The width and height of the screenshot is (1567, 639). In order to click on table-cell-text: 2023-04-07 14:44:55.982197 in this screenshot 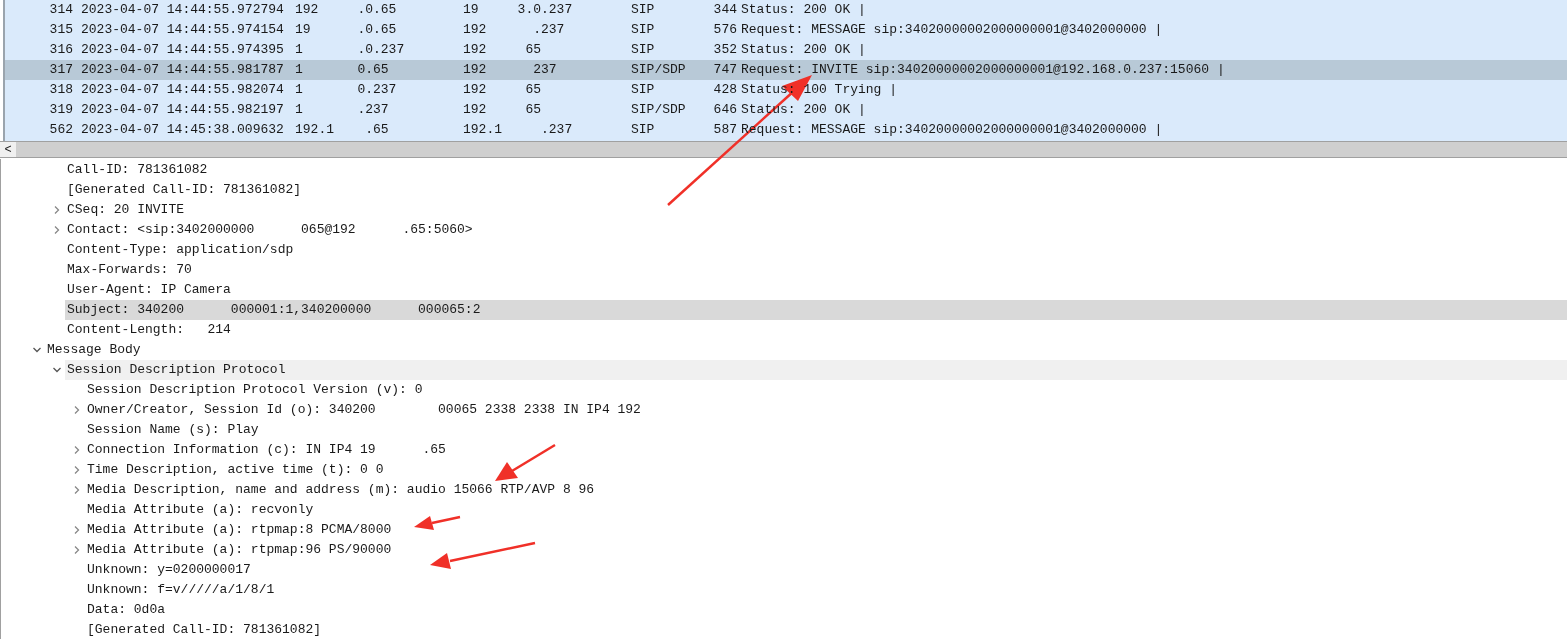, I will do `click(182, 110)`.